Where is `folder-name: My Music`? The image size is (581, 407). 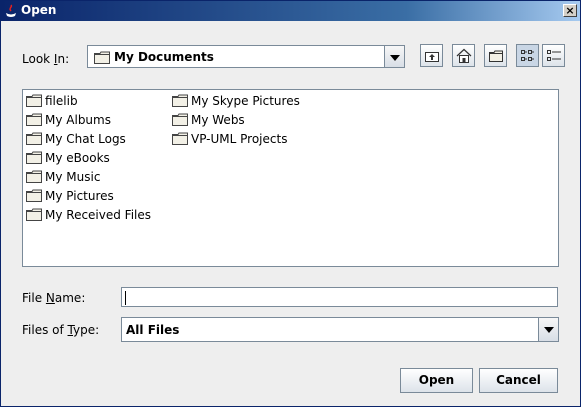 folder-name: My Music is located at coordinates (73, 177).